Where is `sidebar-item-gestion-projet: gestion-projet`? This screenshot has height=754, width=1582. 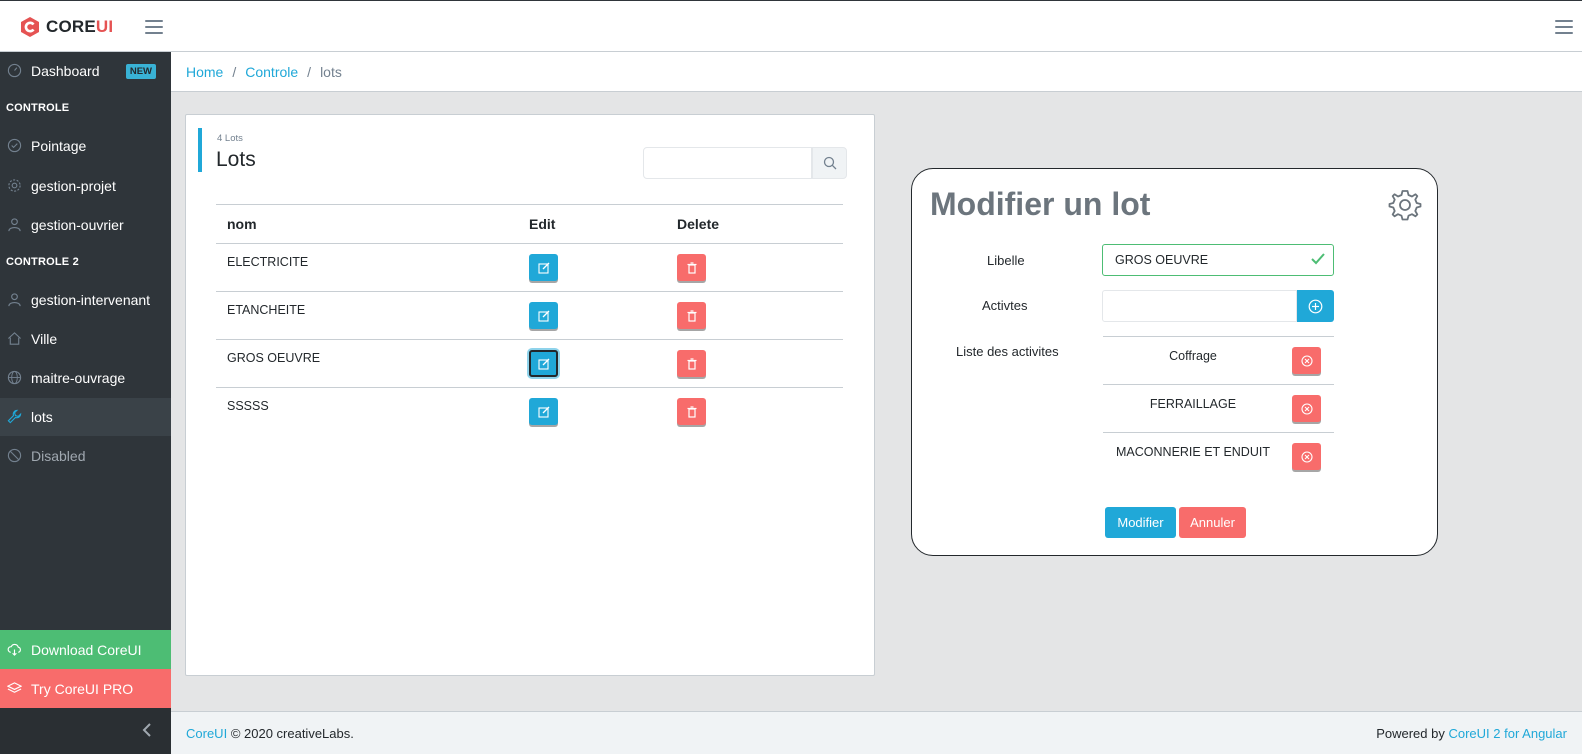
sidebar-item-gestion-projet: gestion-projet is located at coordinates (85, 186).